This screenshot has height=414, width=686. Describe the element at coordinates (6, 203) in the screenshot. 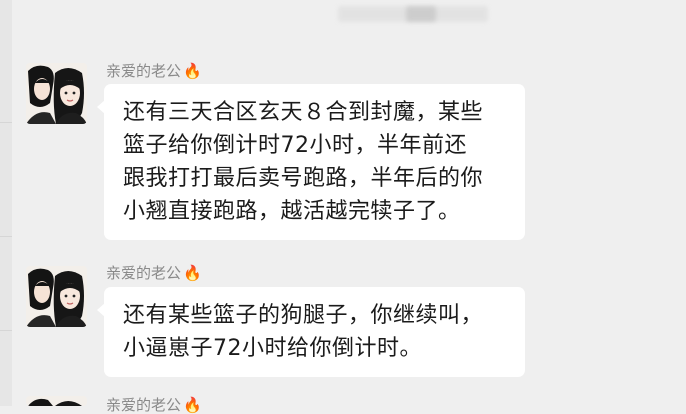

I see `left-panel-edge` at that location.